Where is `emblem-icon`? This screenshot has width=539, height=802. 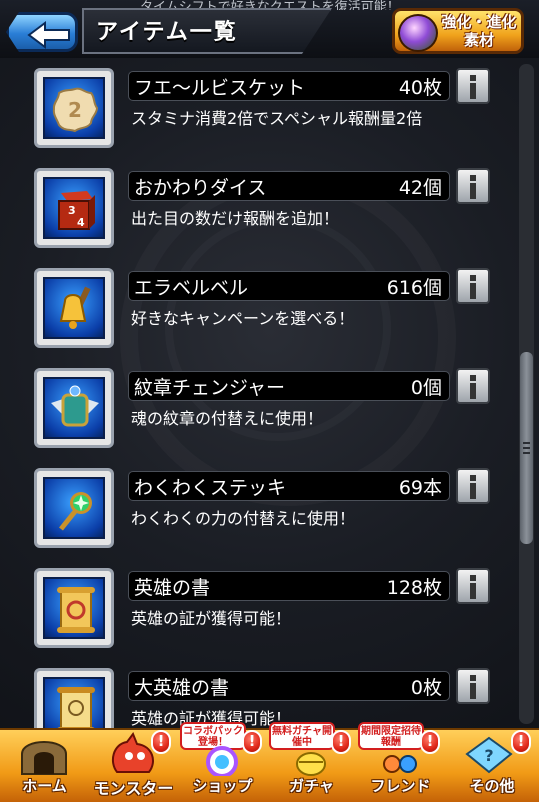 emblem-icon is located at coordinates (75, 406).